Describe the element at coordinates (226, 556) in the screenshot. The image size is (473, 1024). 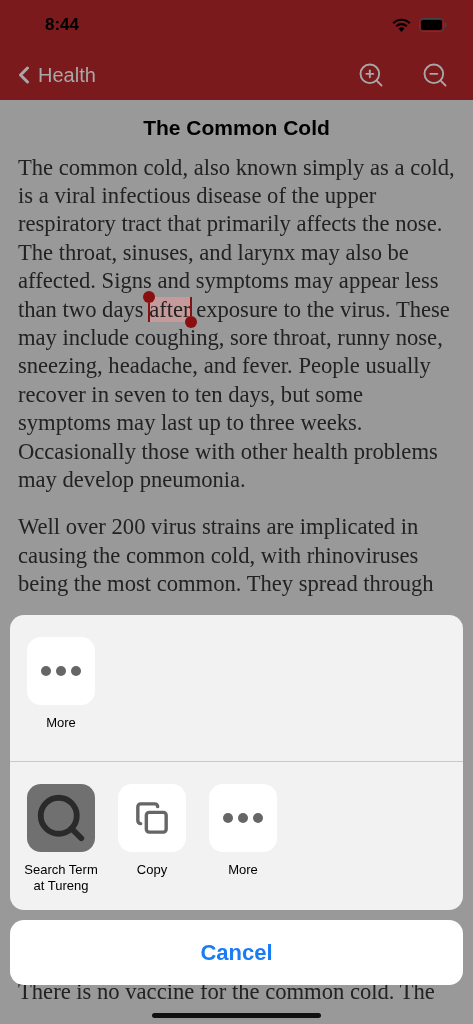
I see `article-paragraph: Well over 200 virus strains are implicated in causing the common cold, with rhinoviruses being the most common. They spread through` at that location.